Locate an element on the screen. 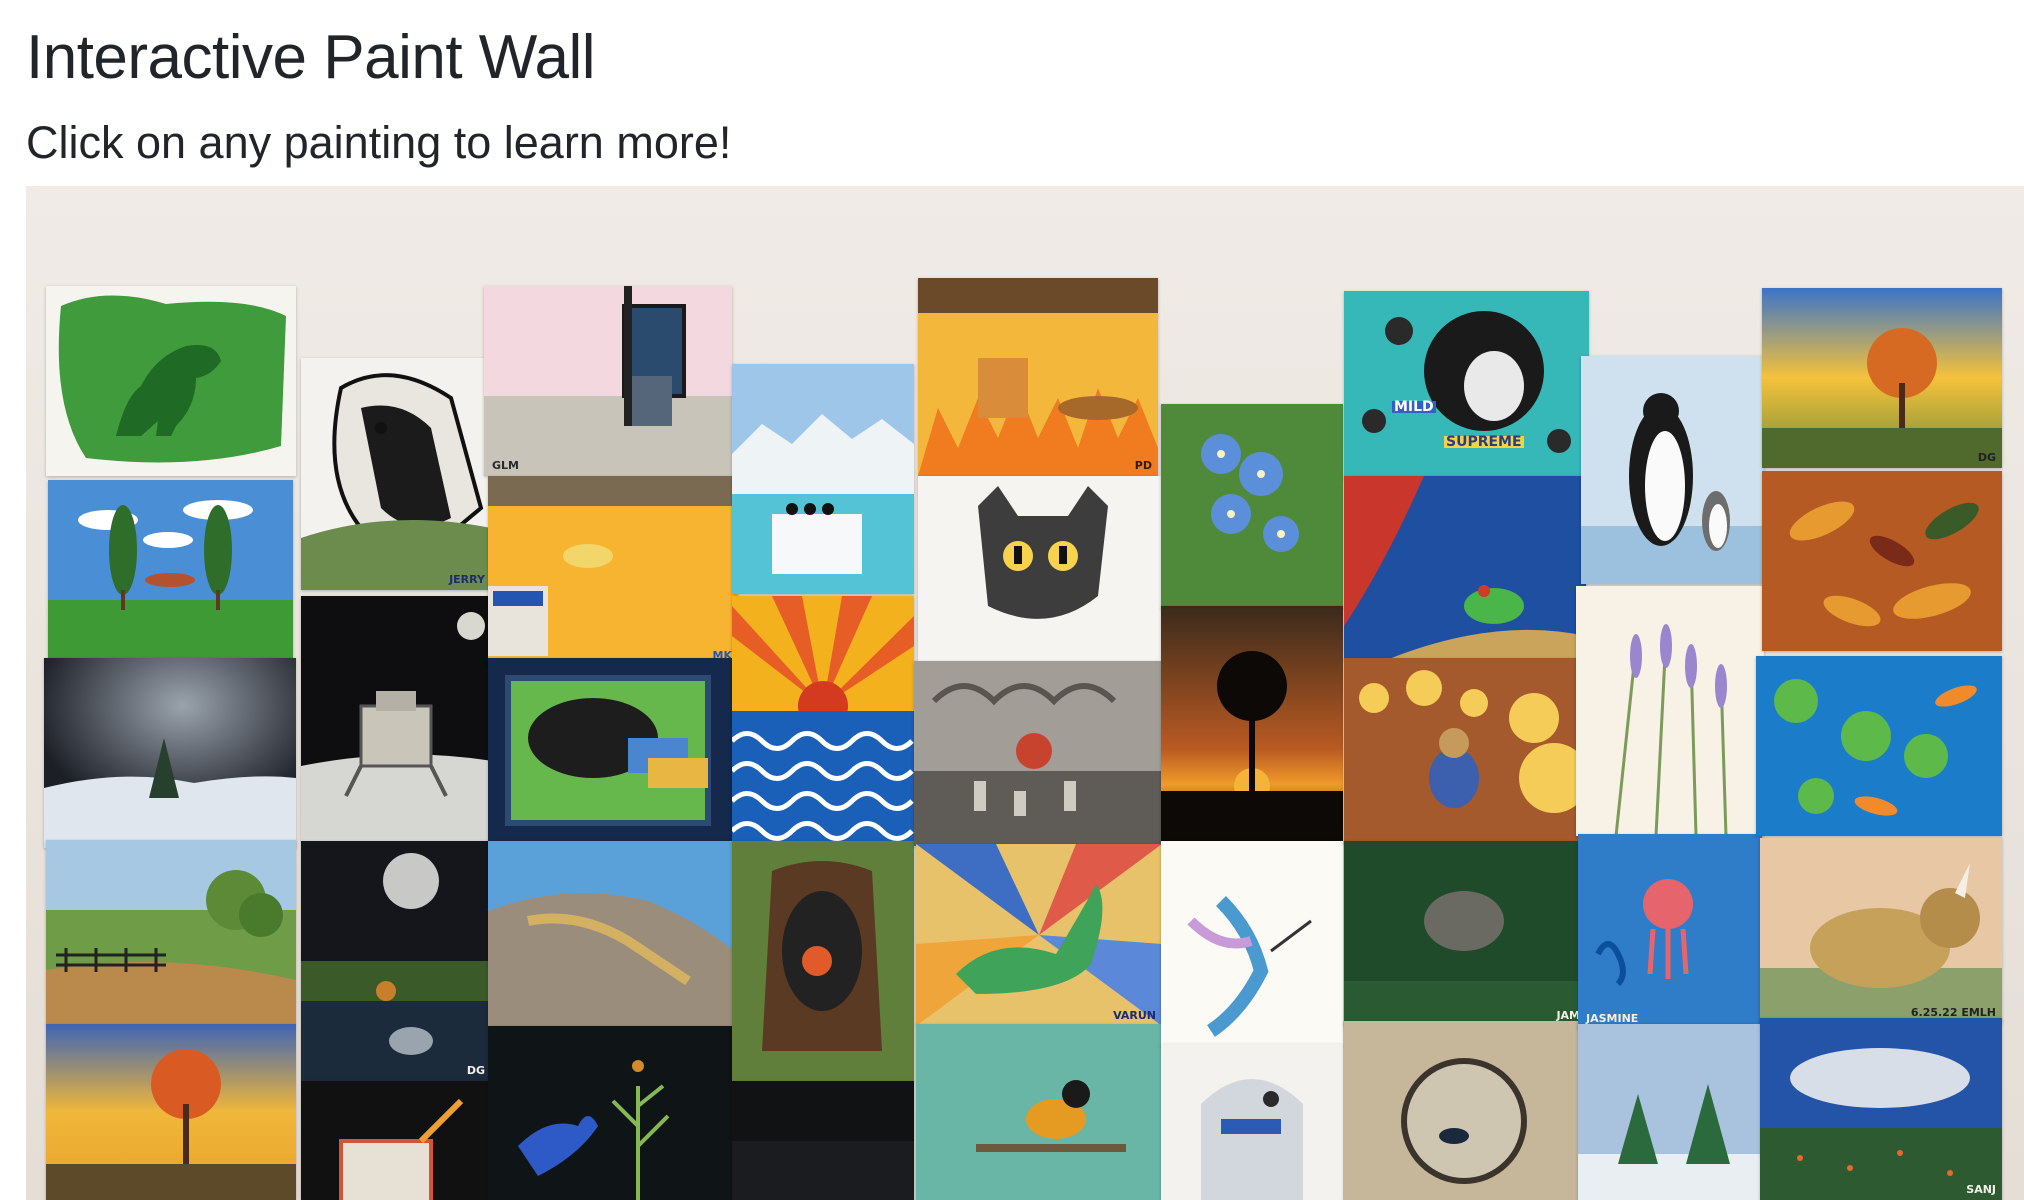 Image resolution: width=2024 pixels, height=1200 pixels. painting-signature: VARUN is located at coordinates (1134, 1015).